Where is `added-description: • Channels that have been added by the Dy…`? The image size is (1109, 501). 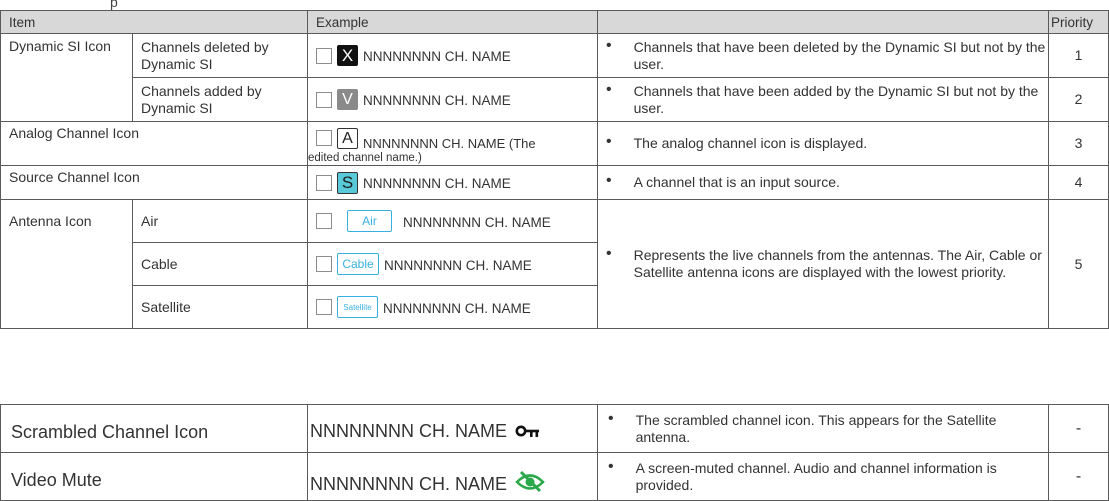 added-description: • Channels that have been added by the Dy… is located at coordinates (823, 99).